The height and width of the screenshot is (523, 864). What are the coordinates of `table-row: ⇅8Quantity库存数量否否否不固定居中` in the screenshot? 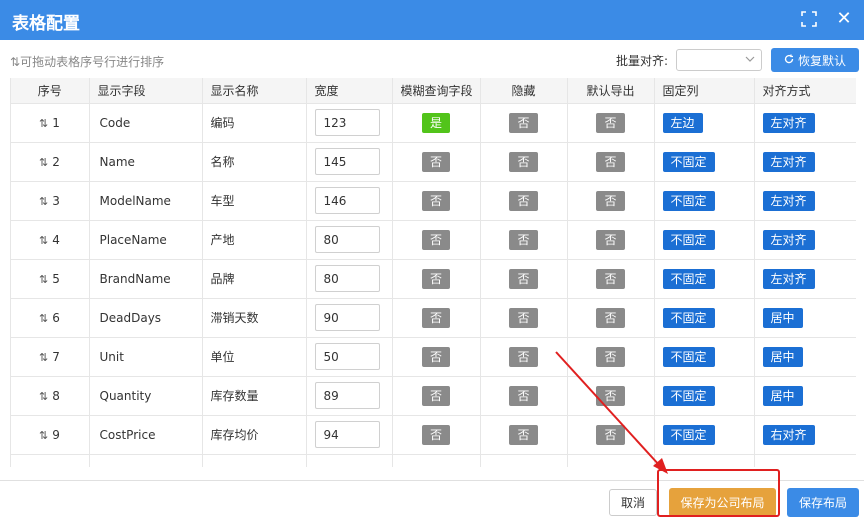 It's located at (433, 396).